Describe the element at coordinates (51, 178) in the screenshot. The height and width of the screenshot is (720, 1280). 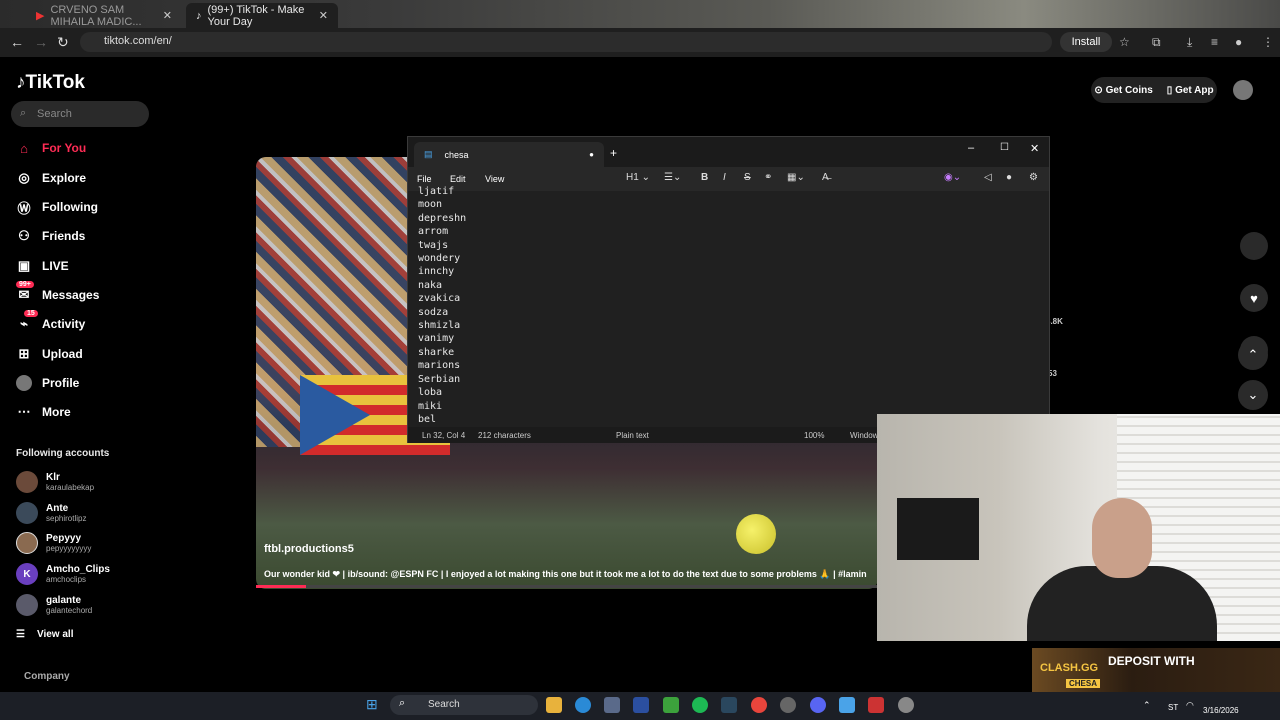
I see `nav-explore: ◎ Explore` at that location.